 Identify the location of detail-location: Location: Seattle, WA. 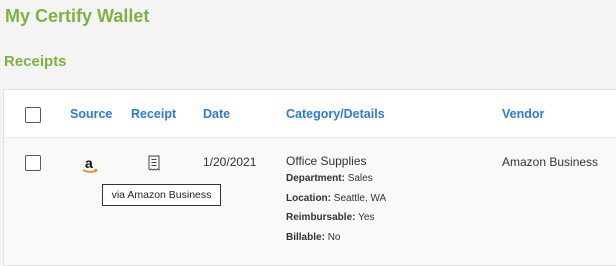
(336, 198).